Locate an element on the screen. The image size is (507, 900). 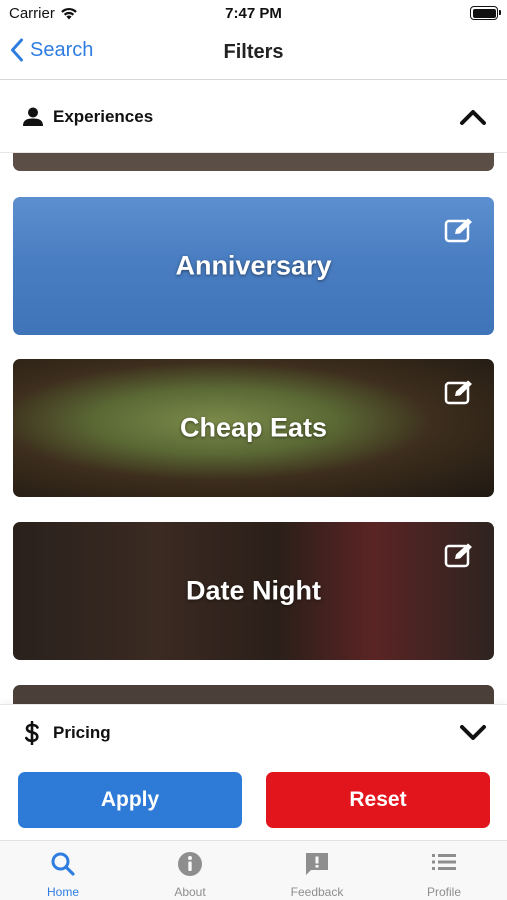
tab-feedback: Feedback is located at coordinates (317, 870).